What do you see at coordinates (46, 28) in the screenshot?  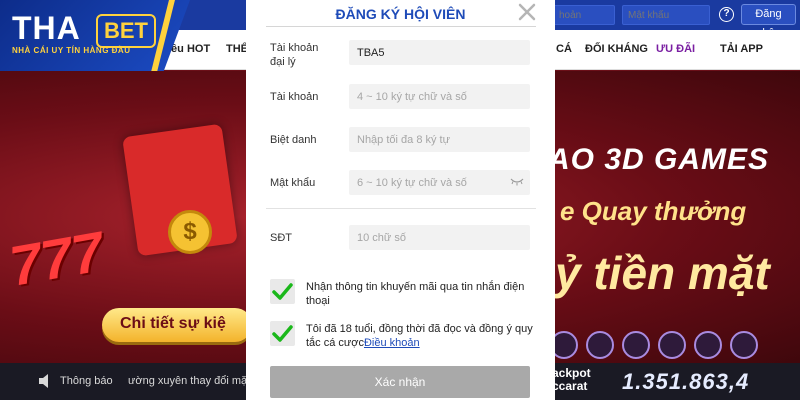 I see `logo-text: THA` at bounding box center [46, 28].